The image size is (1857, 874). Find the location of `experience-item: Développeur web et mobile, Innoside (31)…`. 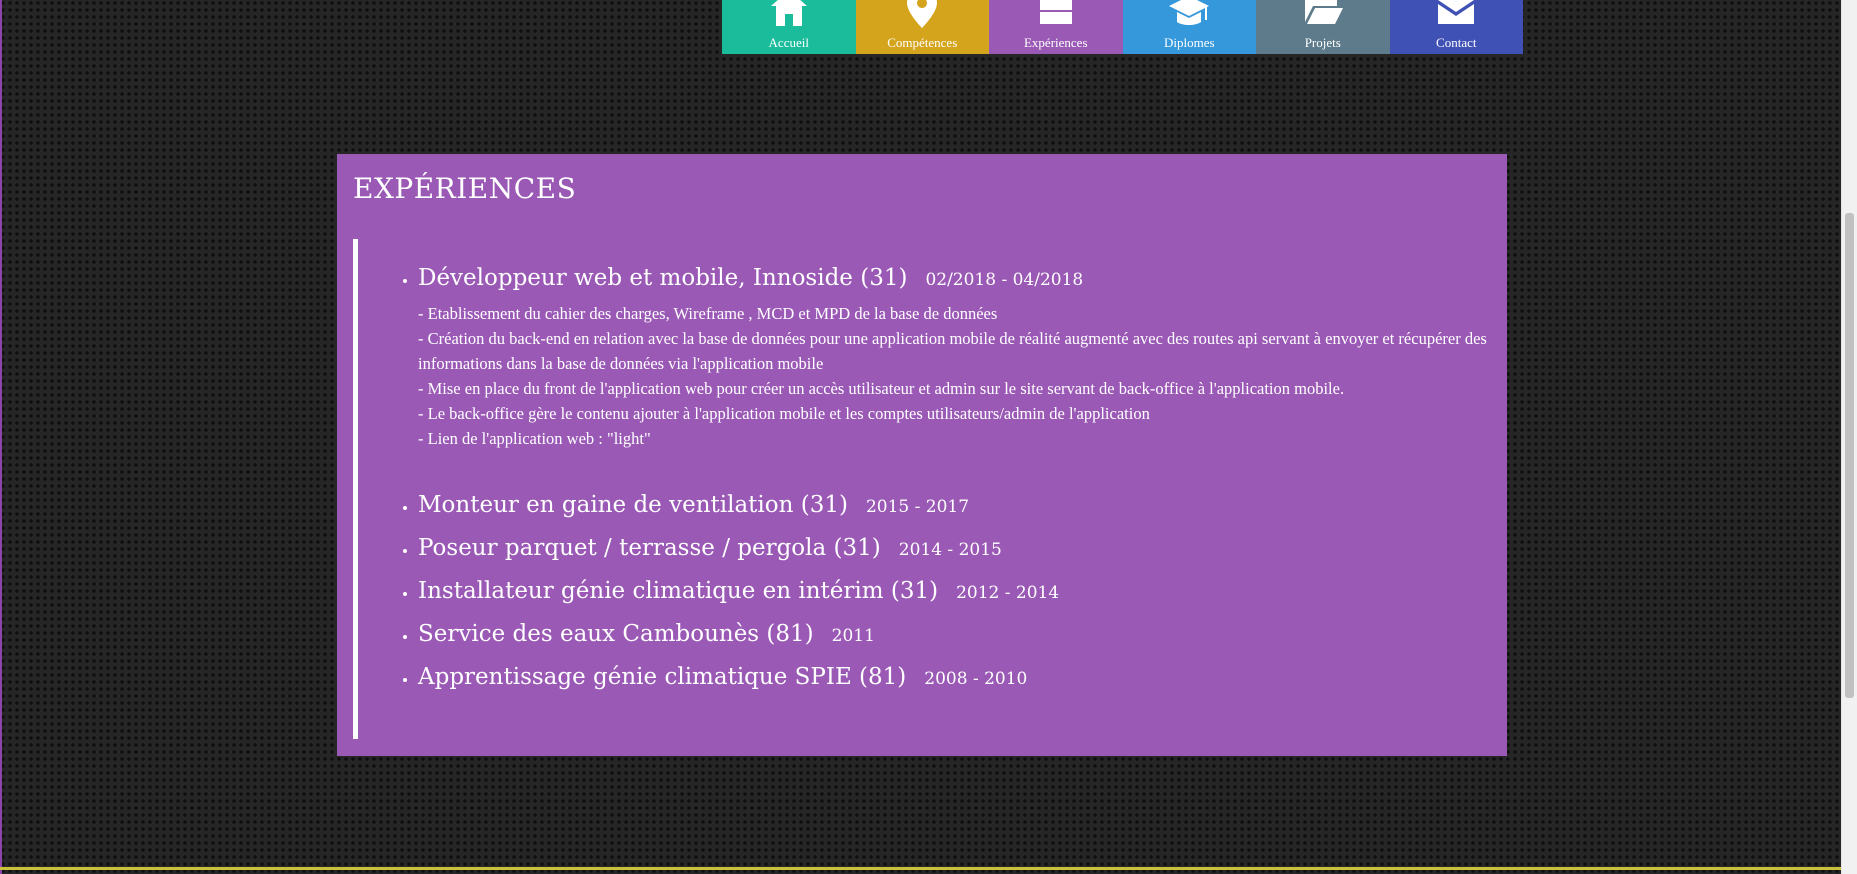

experience-item: Développeur web et mobile, Innoside (31)… is located at coordinates (953, 345).